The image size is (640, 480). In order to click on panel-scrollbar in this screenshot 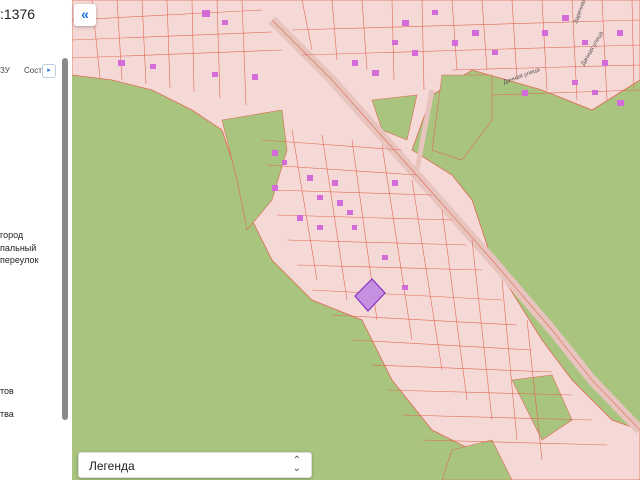, I will do `click(65, 239)`.